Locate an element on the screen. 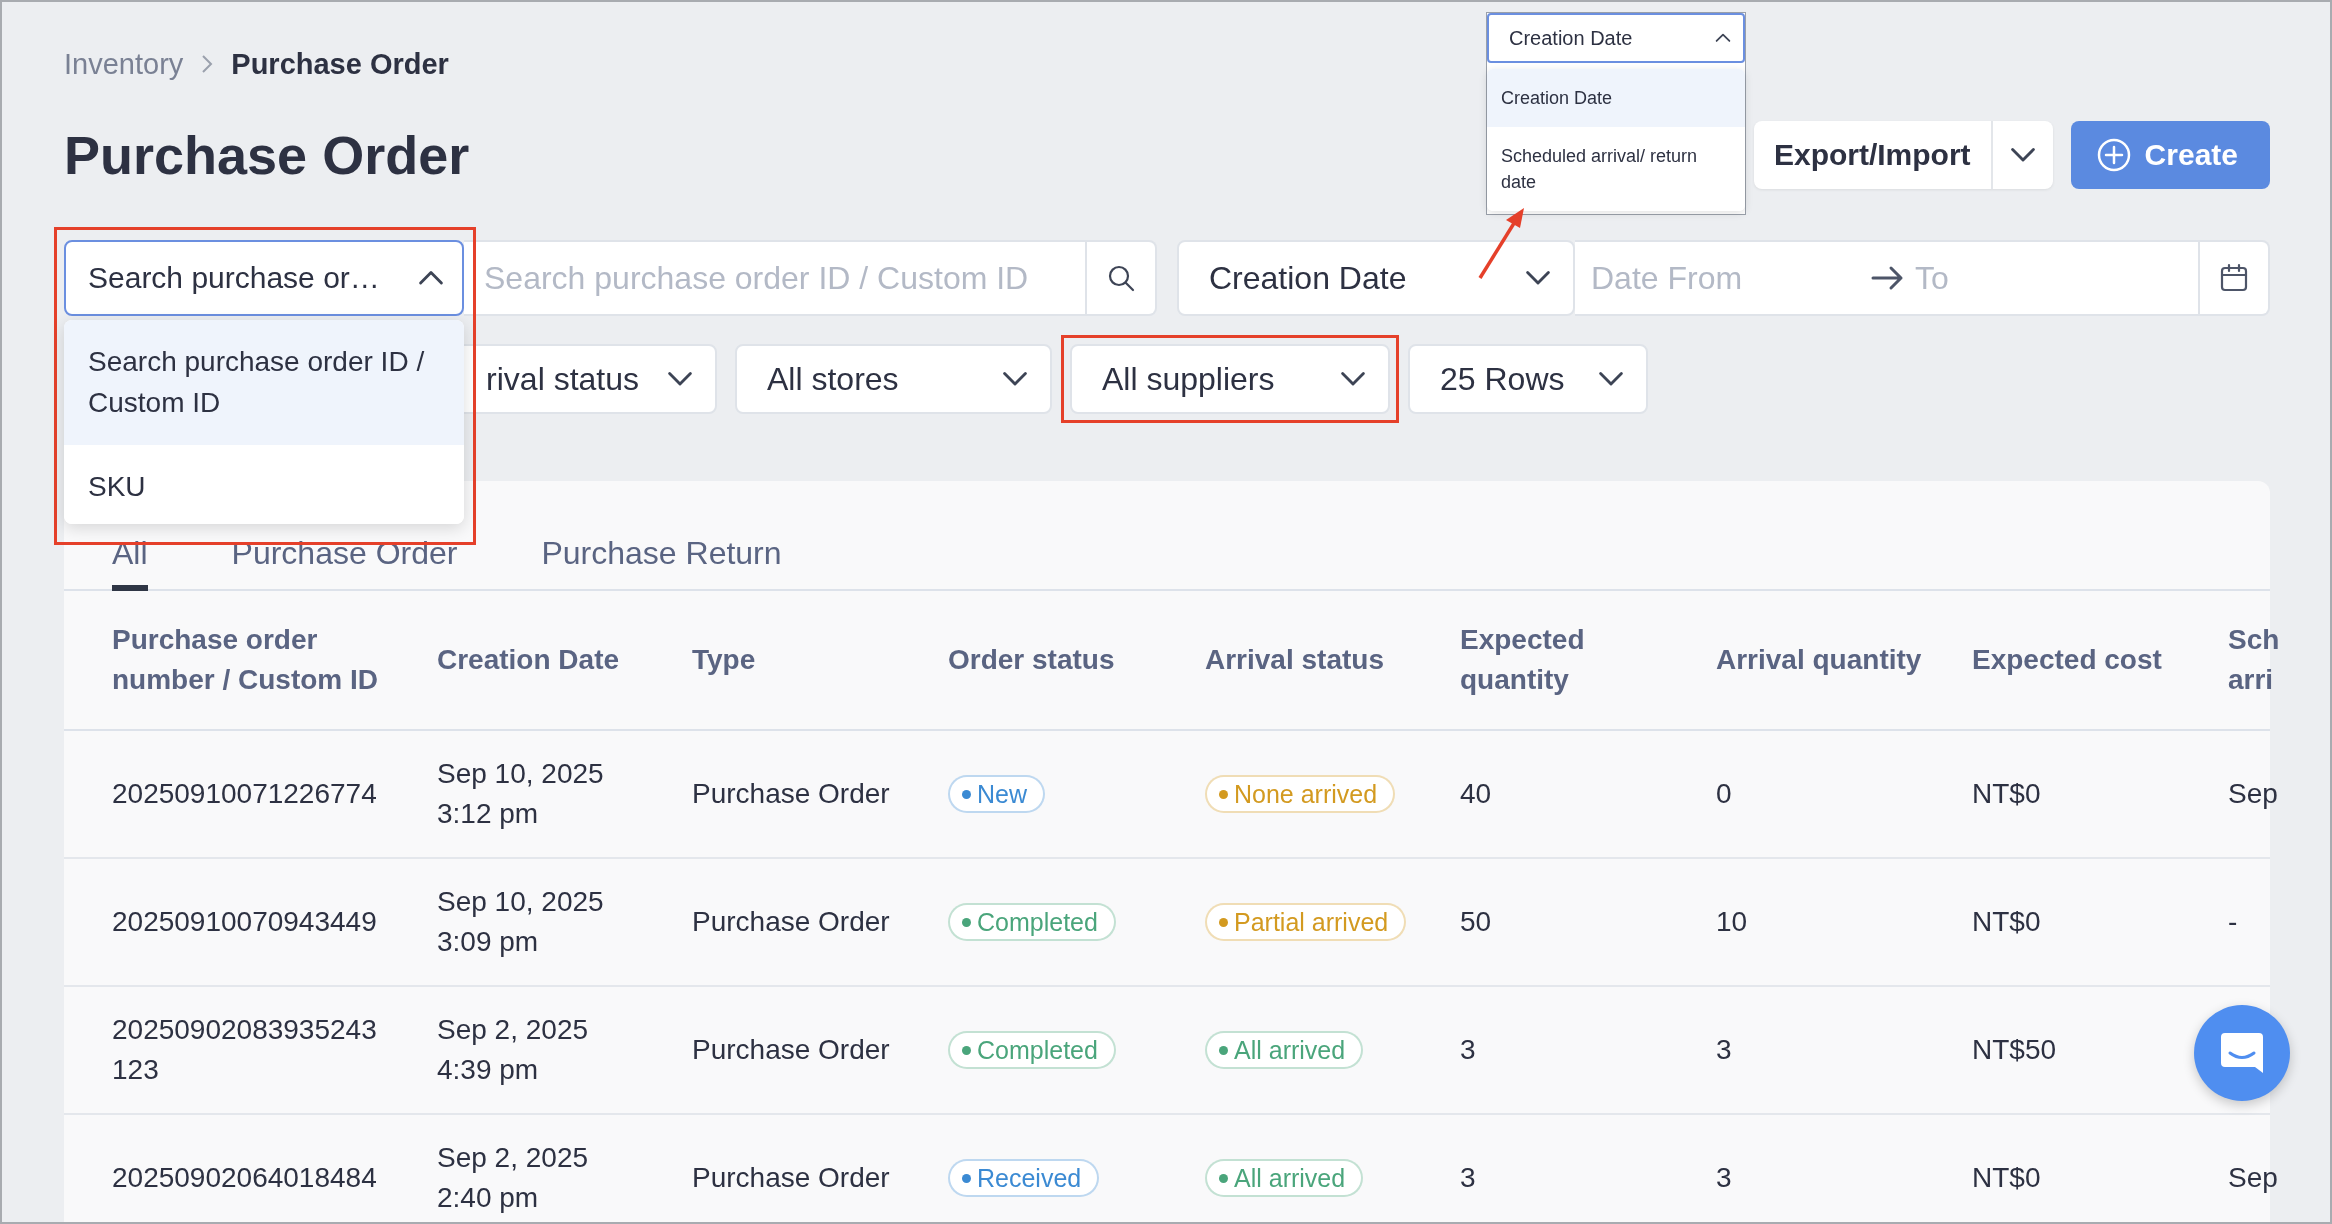  date-from-placeholder: Date From is located at coordinates (1667, 278).